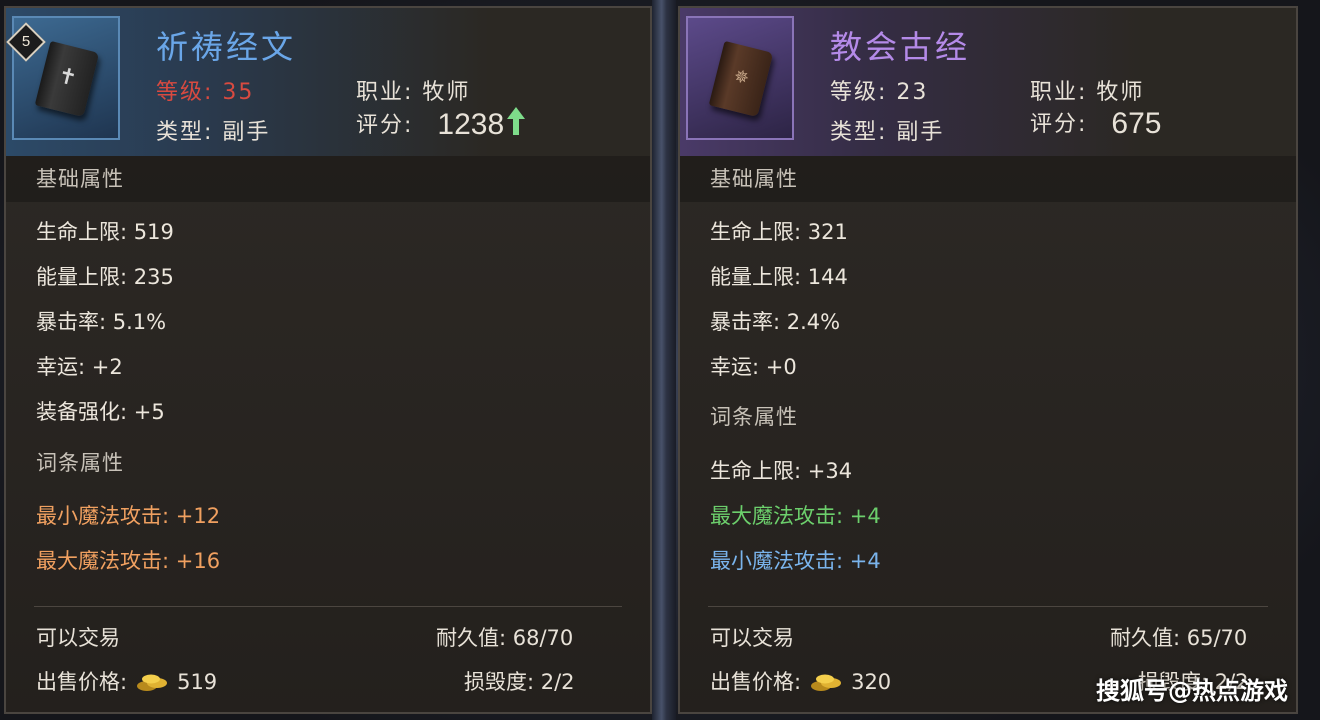 The height and width of the screenshot is (720, 1320). Describe the element at coordinates (753, 367) in the screenshot. I see `attr-luck: 幸运: +0` at that location.